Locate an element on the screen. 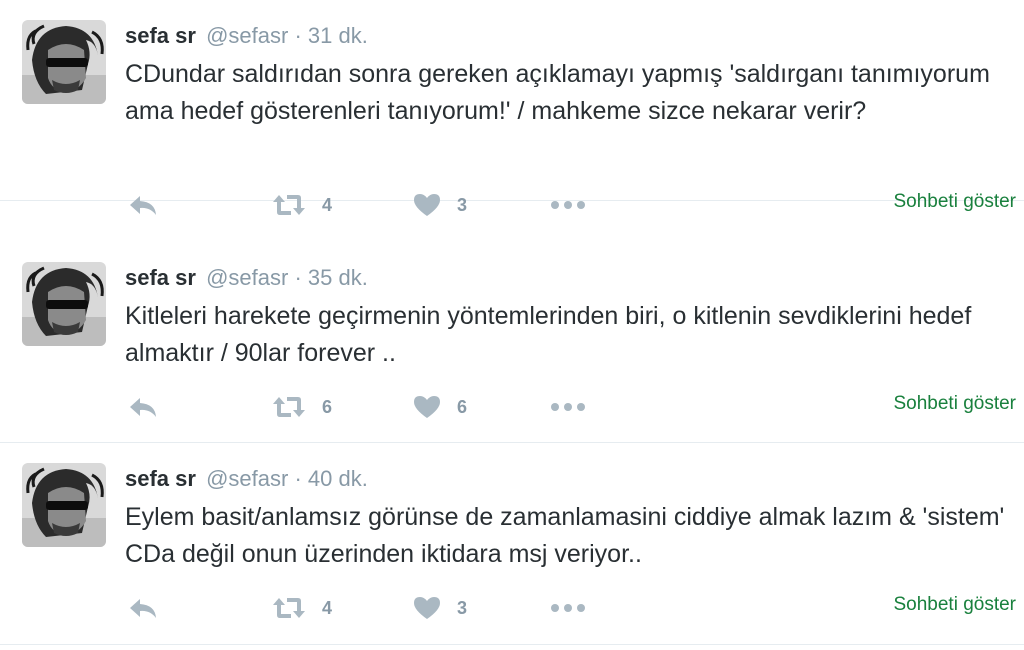  retweet-count: 6 is located at coordinates (327, 406).